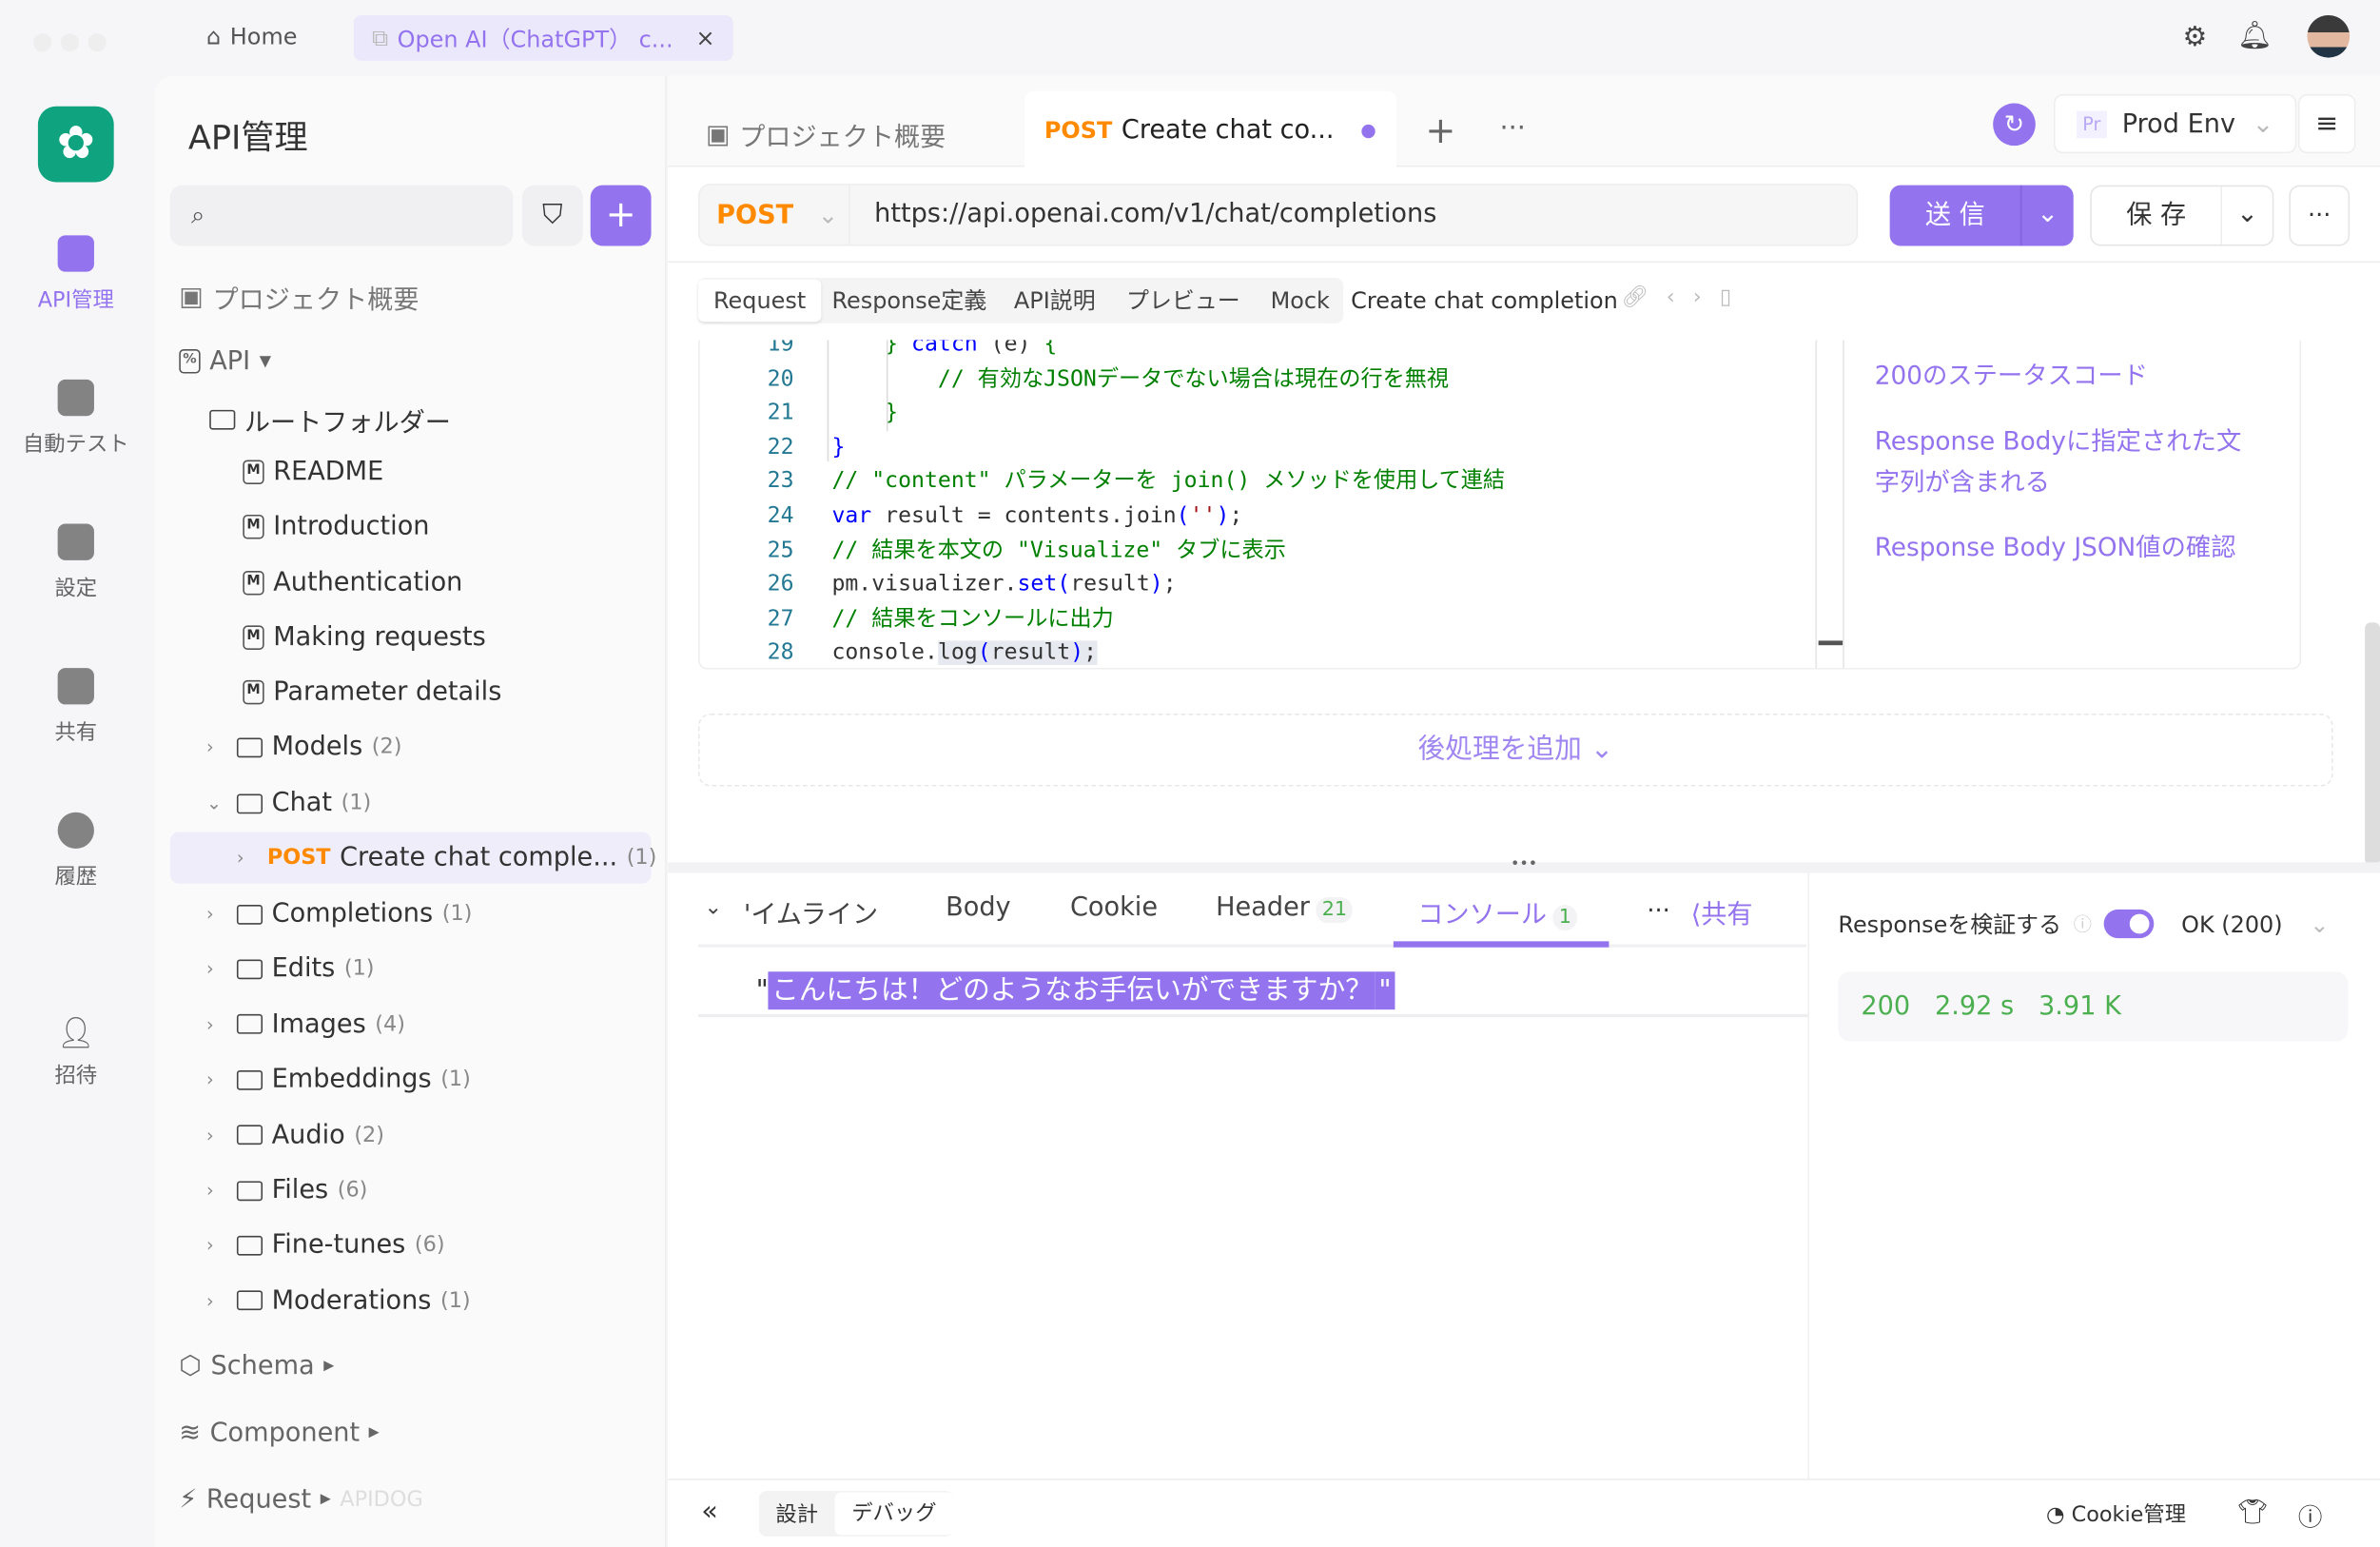 The height and width of the screenshot is (1547, 2380). I want to click on subtab-0: Request, so click(760, 301).